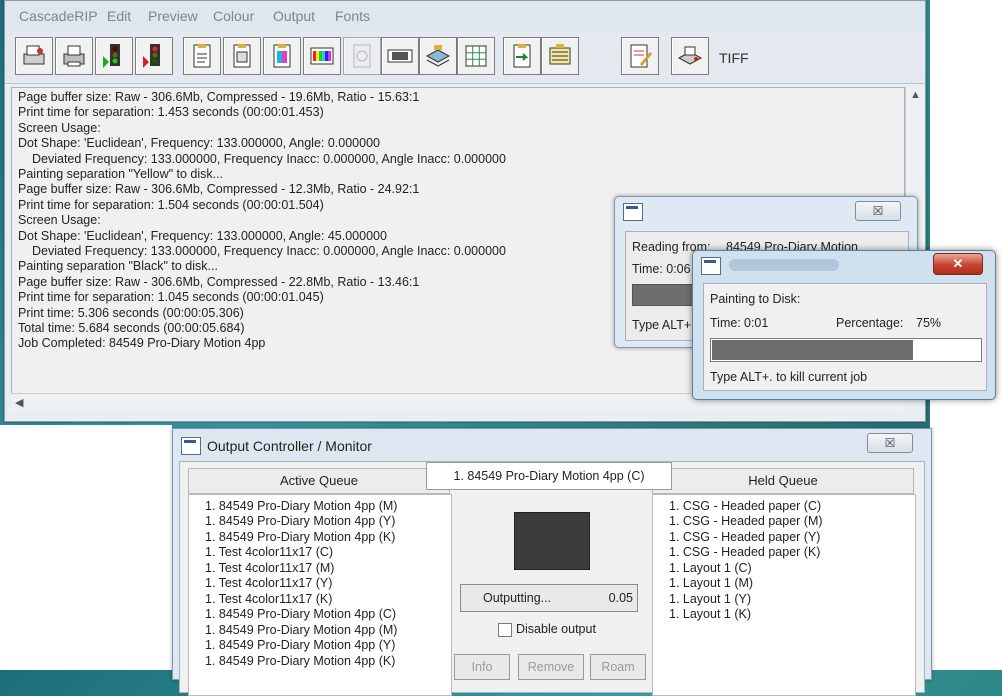 This screenshot has height=696, width=1002. What do you see at coordinates (269, 568) in the screenshot?
I see `list-item: 1. Test 4color11x17 (M)` at bounding box center [269, 568].